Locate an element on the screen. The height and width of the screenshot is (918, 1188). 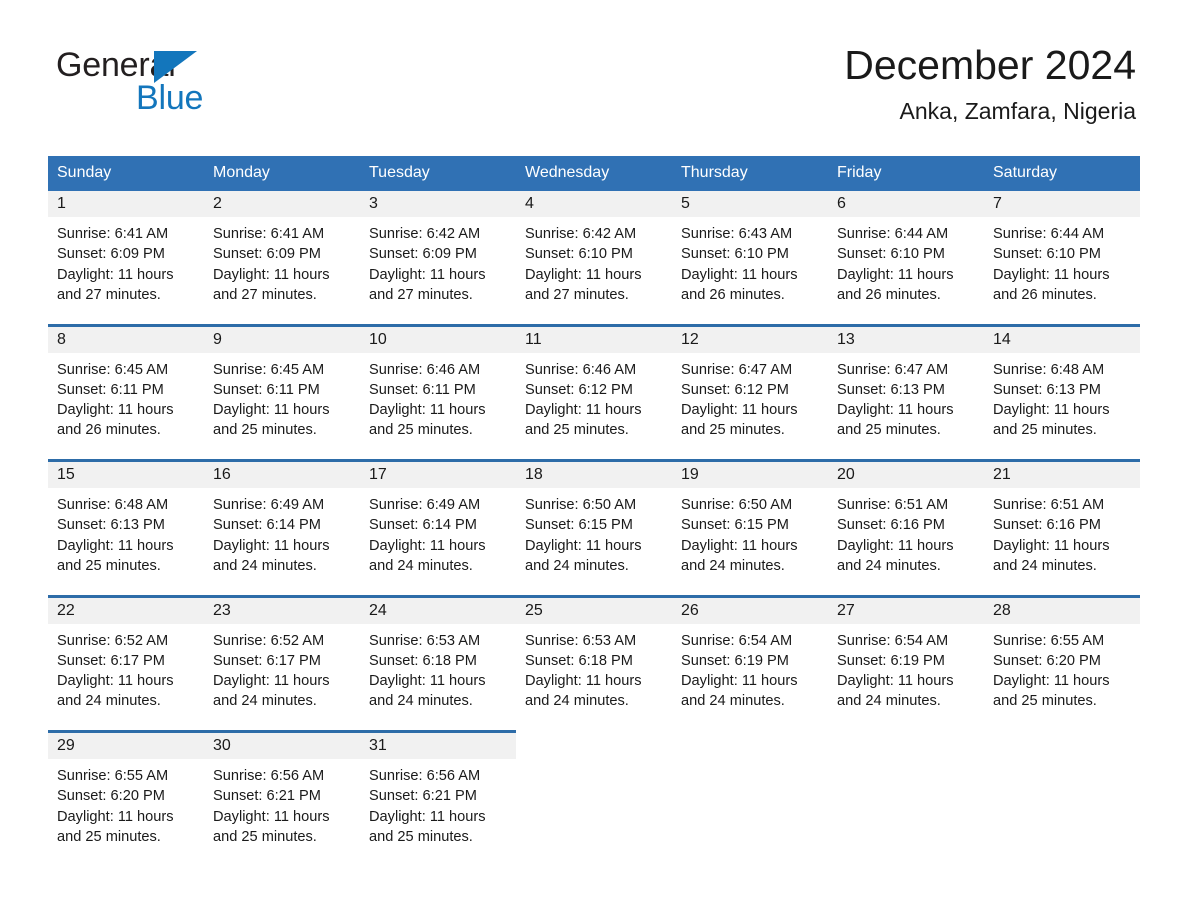
day-number: 28 is located at coordinates (1062, 609).